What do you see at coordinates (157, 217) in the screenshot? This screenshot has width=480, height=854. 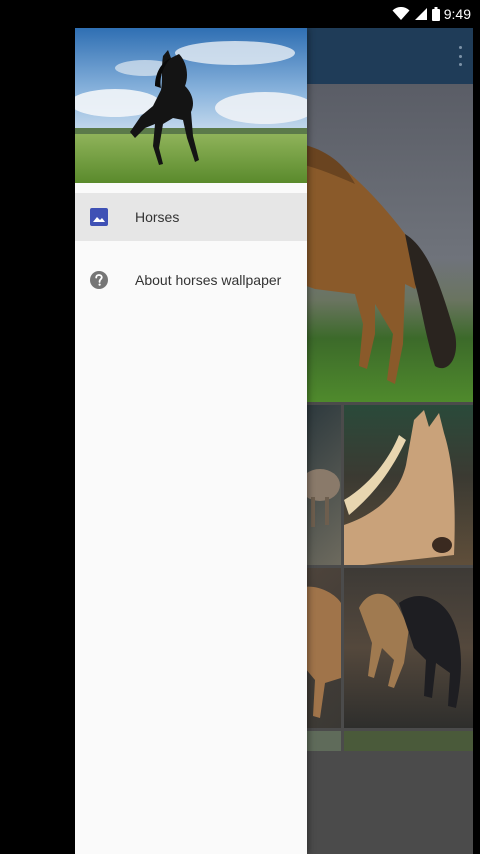 I see `drawer-item-label: Horses` at bounding box center [157, 217].